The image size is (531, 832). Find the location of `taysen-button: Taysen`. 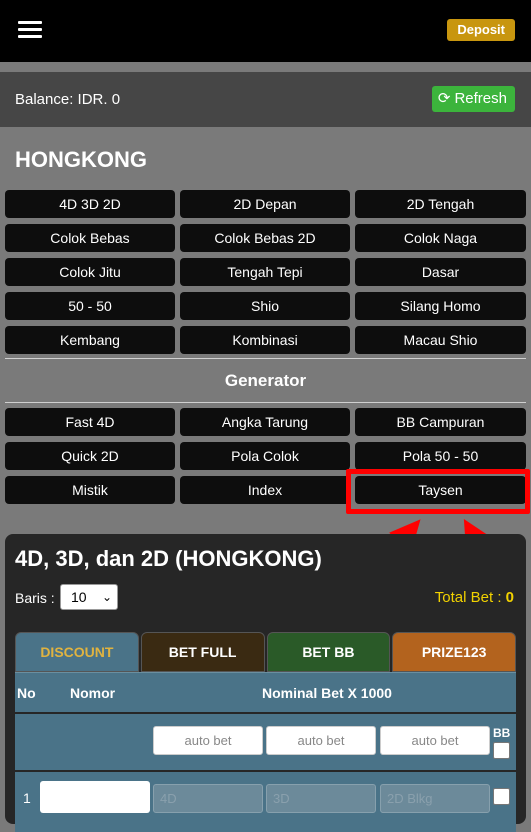

taysen-button: Taysen is located at coordinates (440, 490).